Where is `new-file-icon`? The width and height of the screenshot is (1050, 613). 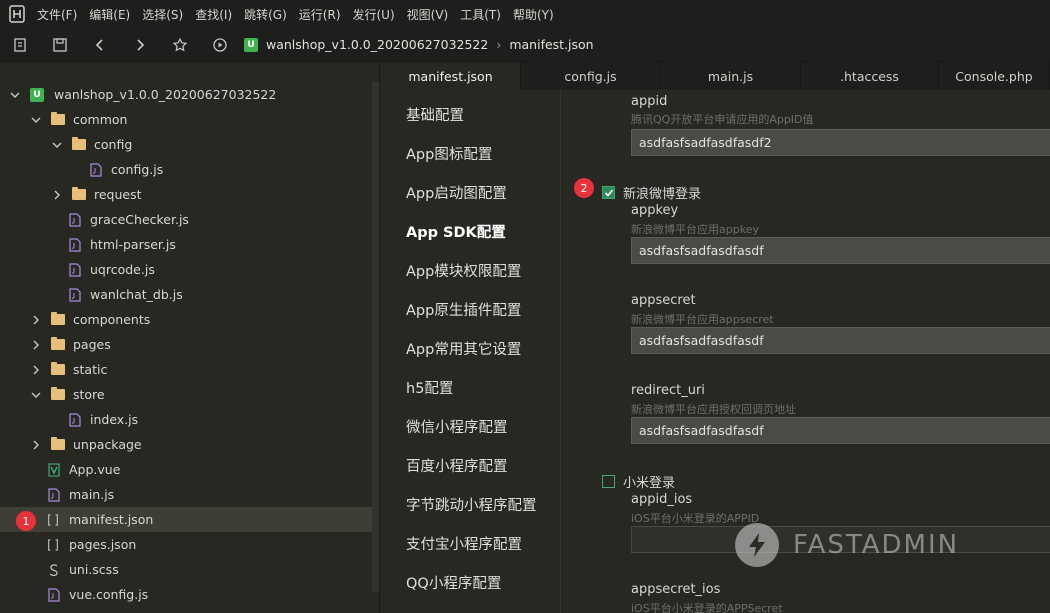
new-file-icon is located at coordinates (20, 45).